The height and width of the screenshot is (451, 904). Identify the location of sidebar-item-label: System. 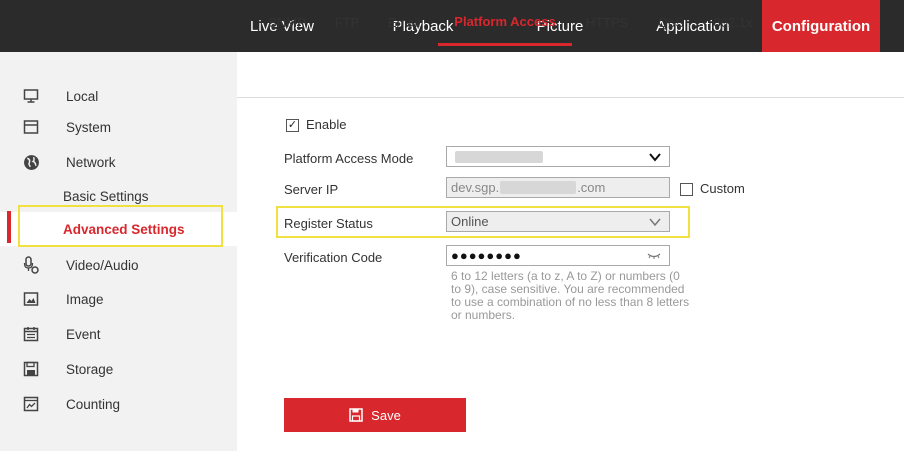
(89, 127).